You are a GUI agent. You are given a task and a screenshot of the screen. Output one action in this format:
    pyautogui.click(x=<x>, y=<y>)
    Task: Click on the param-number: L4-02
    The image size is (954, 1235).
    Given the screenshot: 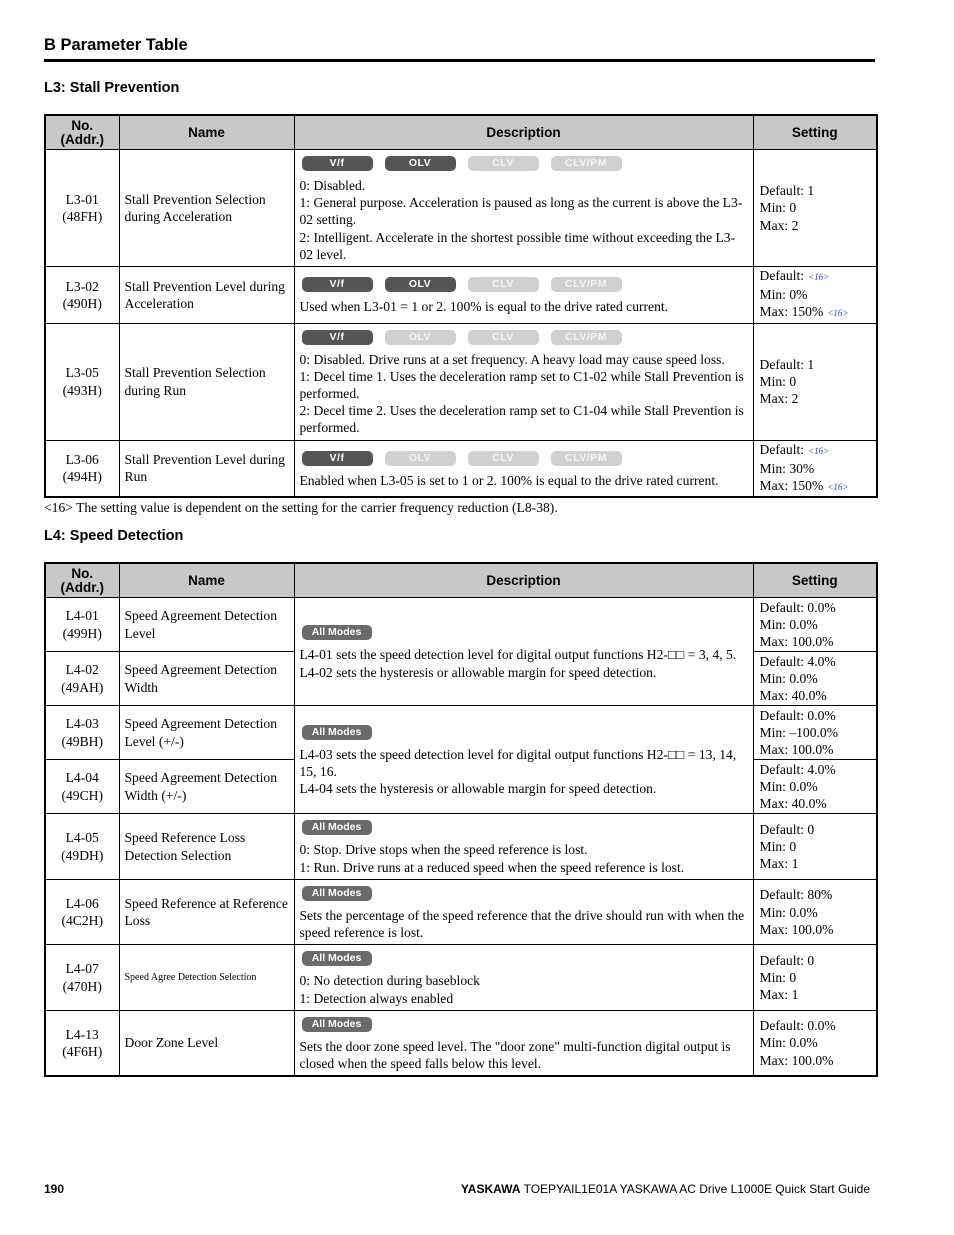 What is the action you would take?
    pyautogui.click(x=82, y=670)
    